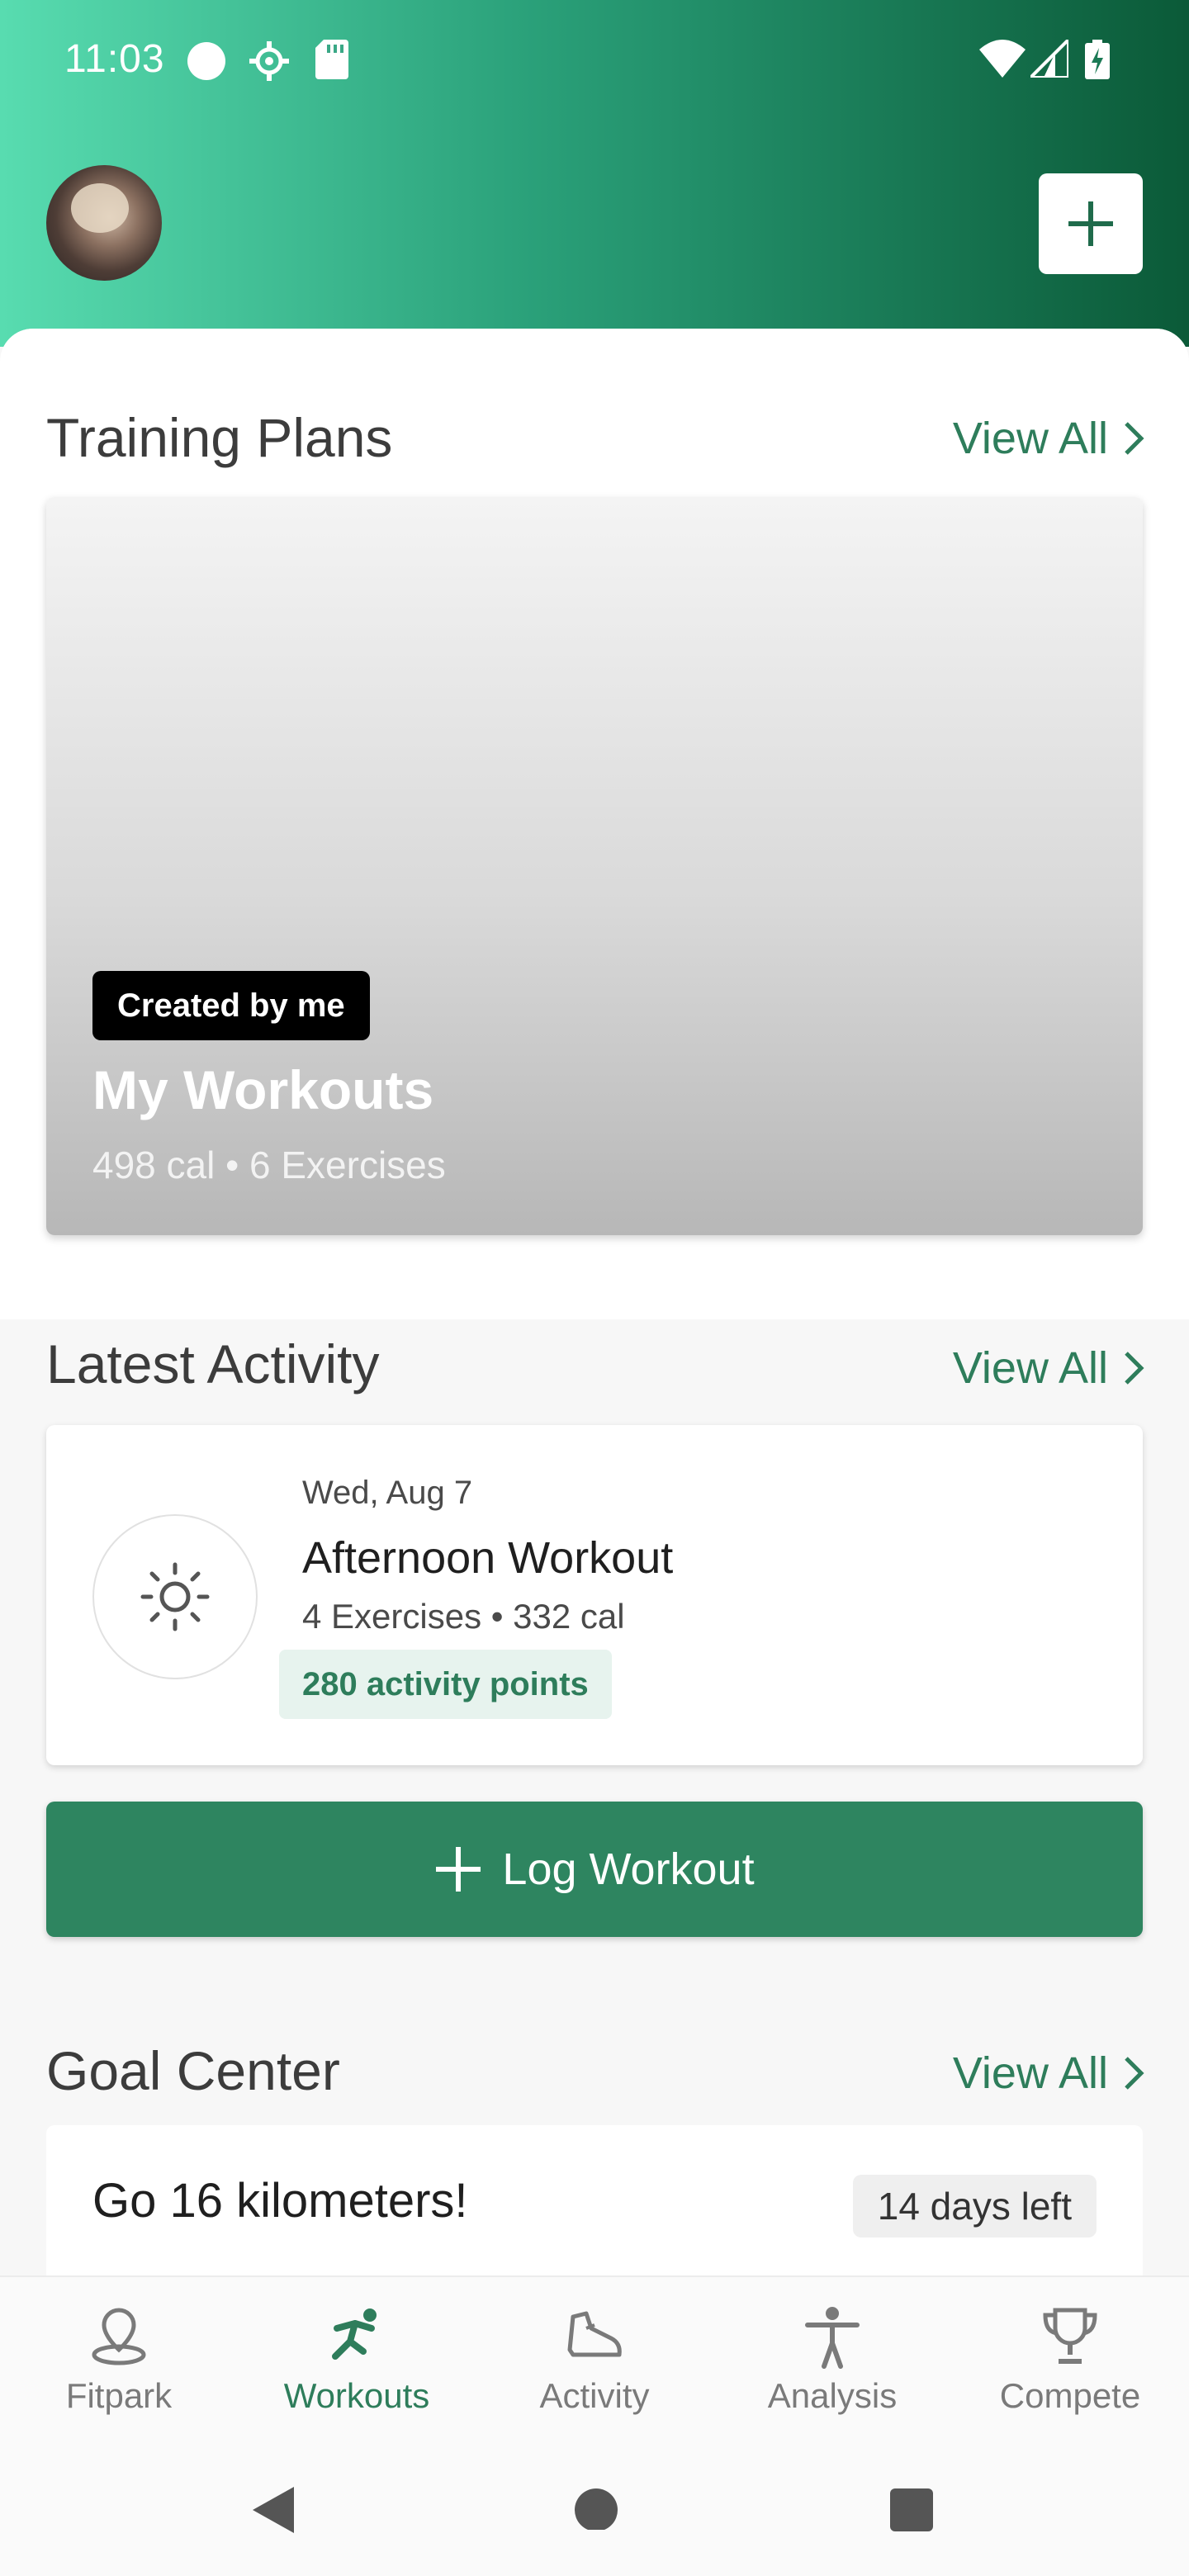  Describe the element at coordinates (594, 2395) in the screenshot. I see `nav-label: Activity` at that location.